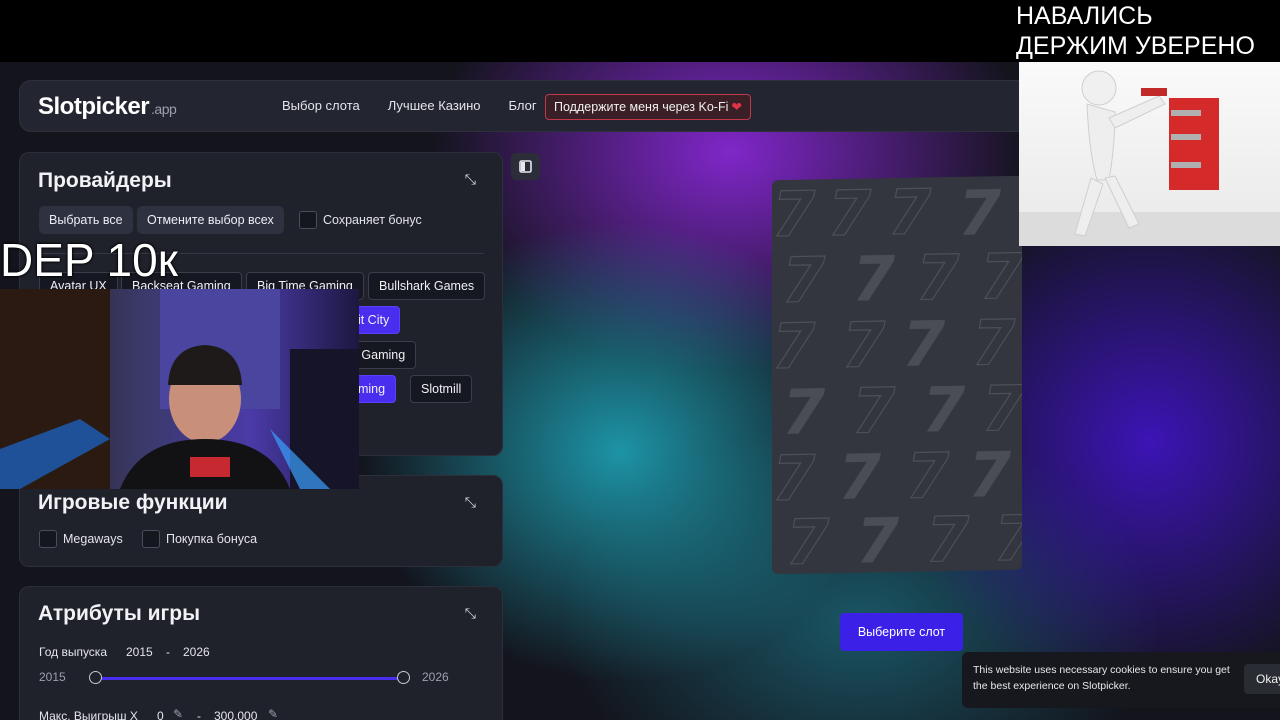 The height and width of the screenshot is (720, 1280). What do you see at coordinates (133, 502) in the screenshot?
I see `features-title: Игровые функции` at bounding box center [133, 502].